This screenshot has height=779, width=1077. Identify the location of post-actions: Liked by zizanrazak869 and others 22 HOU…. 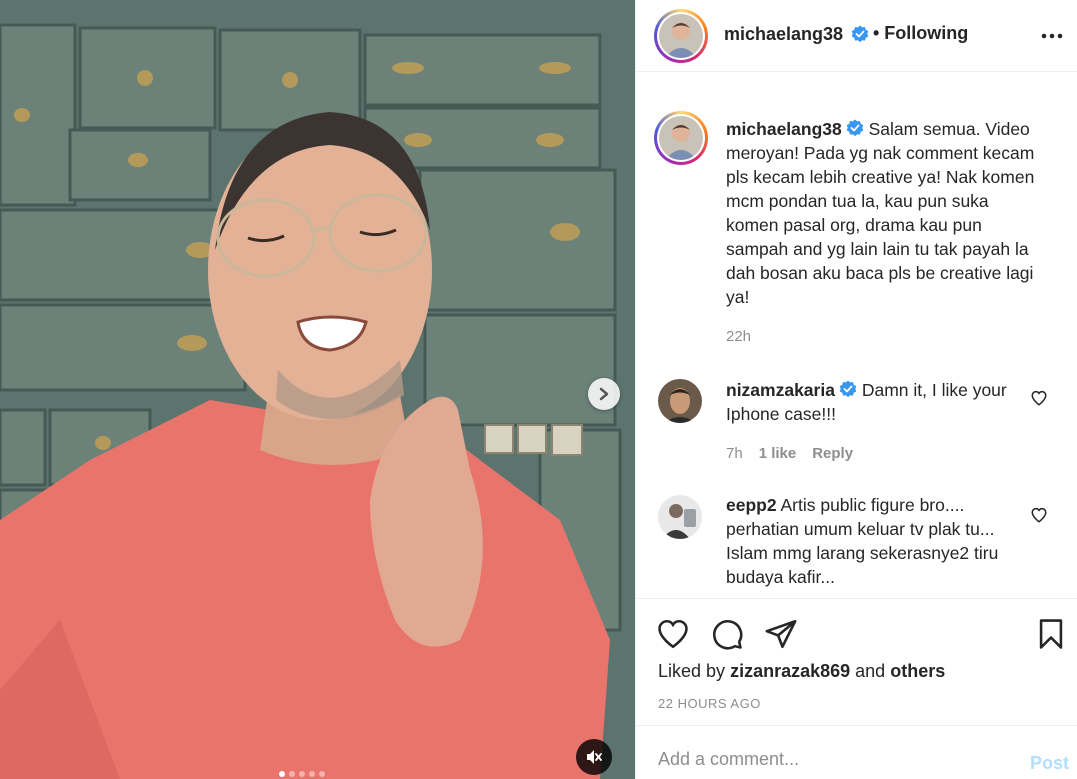
(856, 661).